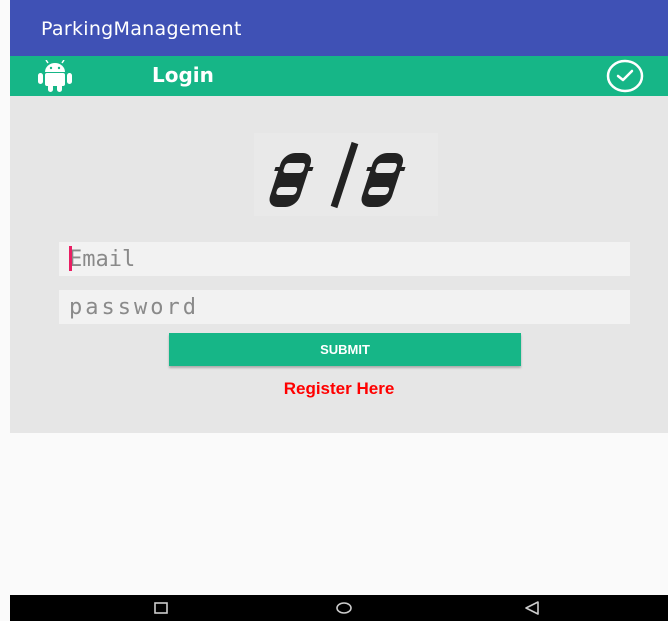 Image resolution: width=668 pixels, height=621 pixels. What do you see at coordinates (532, 608) in the screenshot?
I see `triangle-back-icon` at bounding box center [532, 608].